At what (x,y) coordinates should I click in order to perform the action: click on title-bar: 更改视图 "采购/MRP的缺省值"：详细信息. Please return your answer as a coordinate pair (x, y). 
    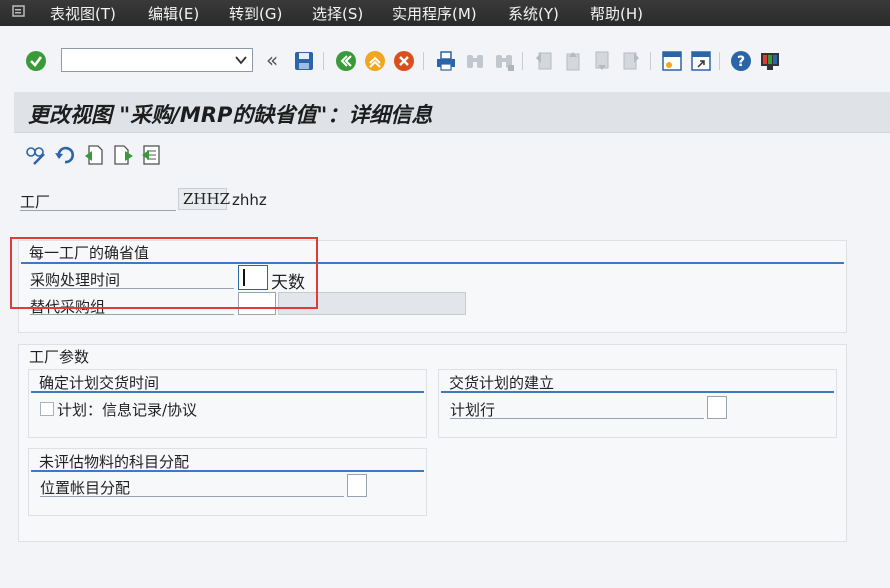
    Looking at the image, I should click on (452, 112).